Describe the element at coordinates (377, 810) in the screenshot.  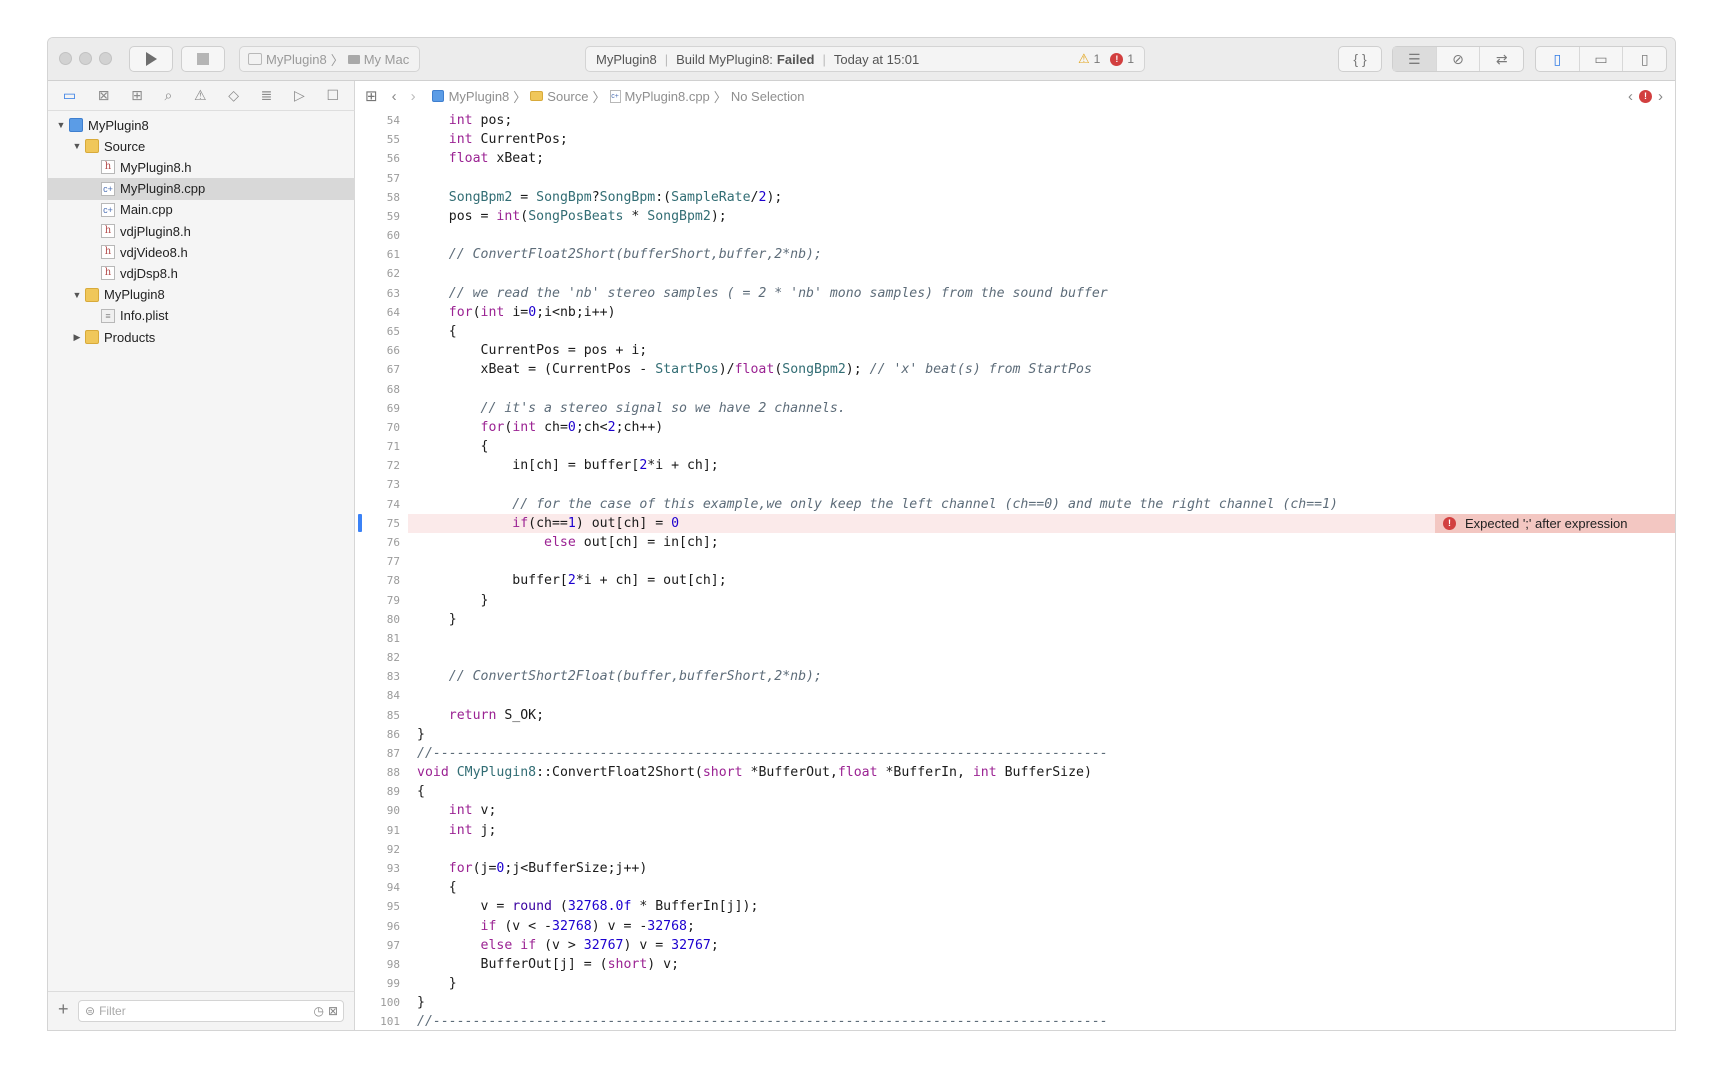
I see `line-number: 90` at that location.